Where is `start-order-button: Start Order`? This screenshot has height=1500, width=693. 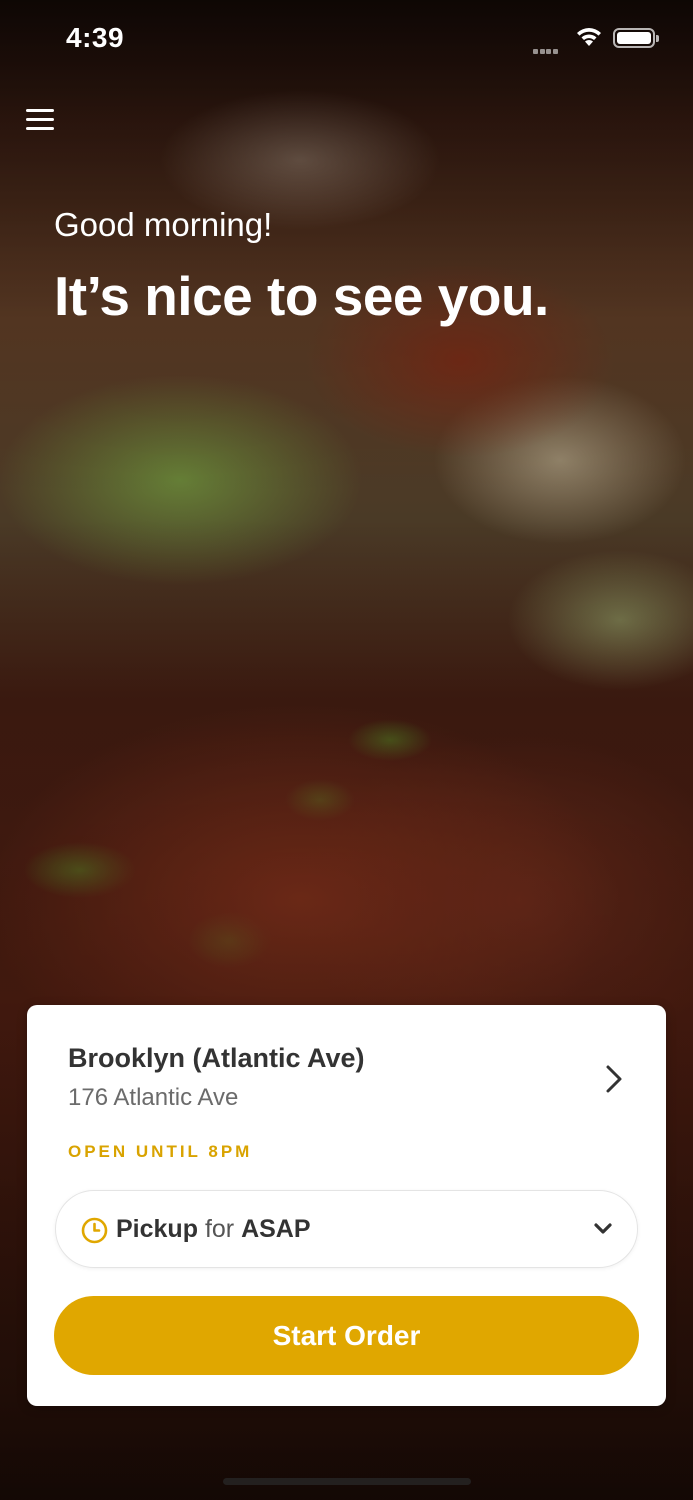
start-order-button: Start Order is located at coordinates (346, 1335).